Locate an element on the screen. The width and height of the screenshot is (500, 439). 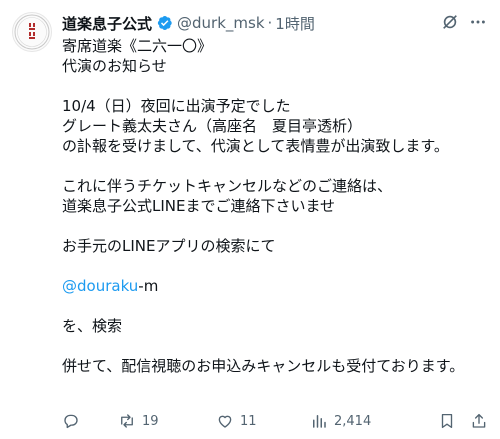
display-name: 道楽息子公式 is located at coordinates (107, 23).